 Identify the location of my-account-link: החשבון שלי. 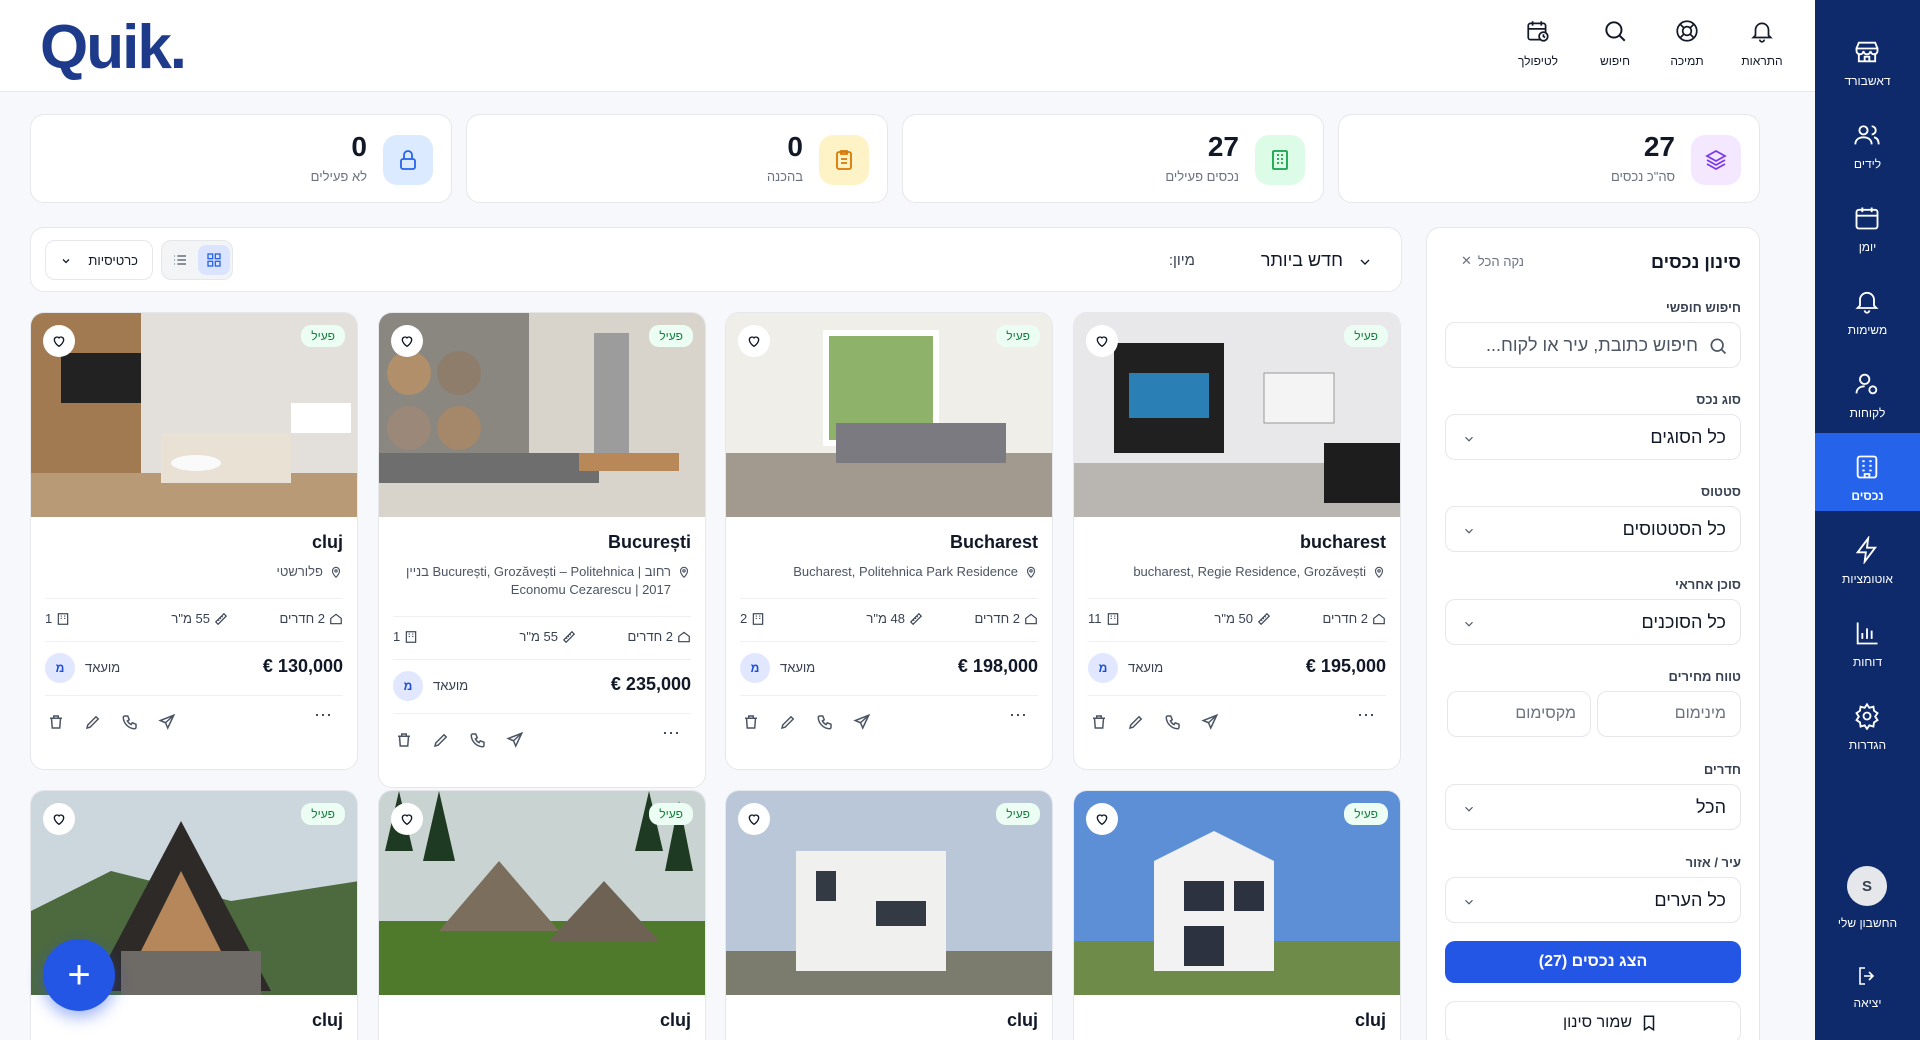
(1867, 923).